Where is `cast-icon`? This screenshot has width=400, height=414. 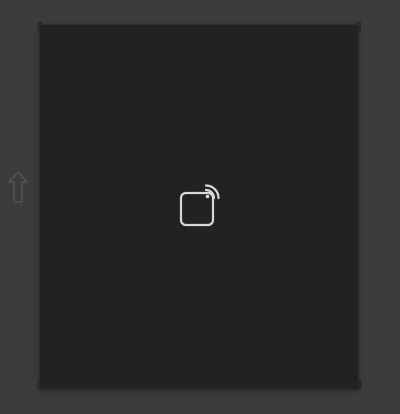
cast-icon is located at coordinates (199, 205).